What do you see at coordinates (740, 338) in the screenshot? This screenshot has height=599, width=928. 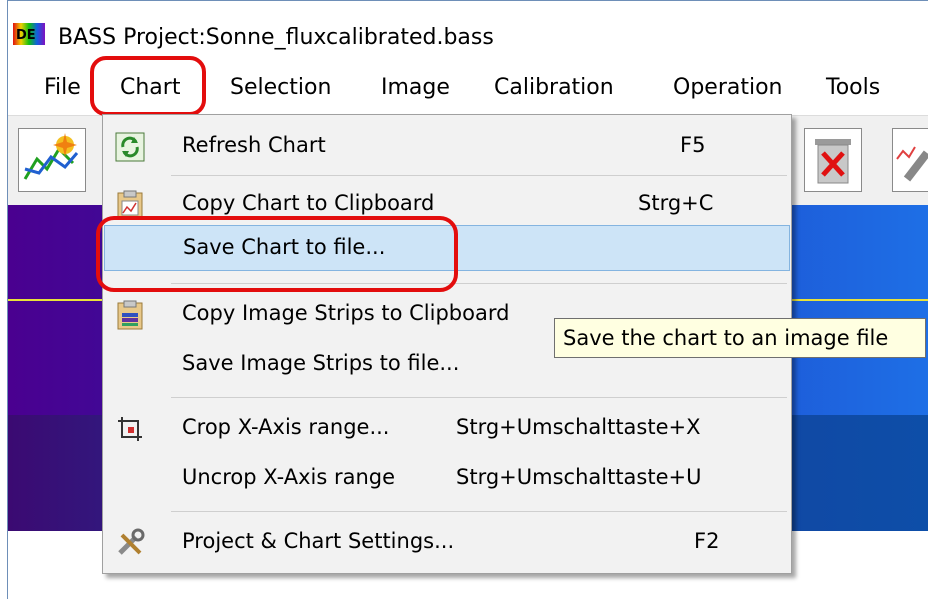 I see `tooltip: Save the chart to an image file` at bounding box center [740, 338].